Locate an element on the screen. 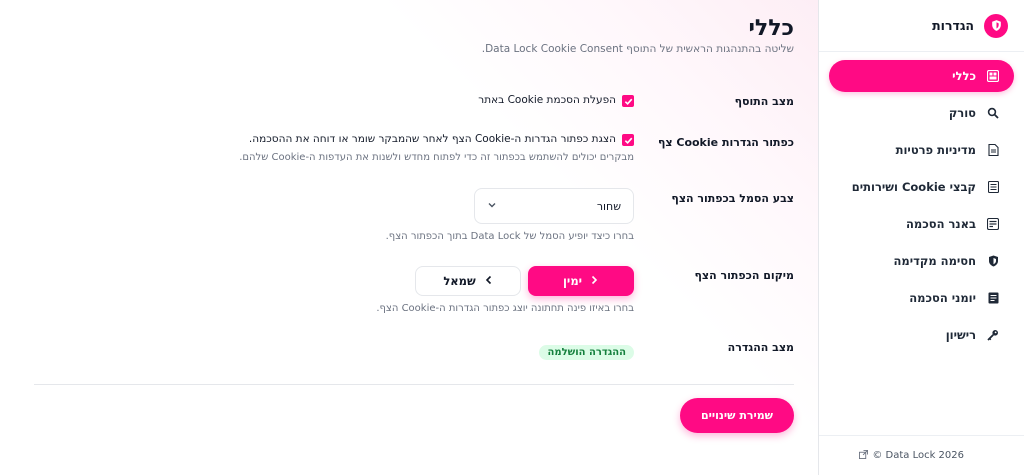 The height and width of the screenshot is (475, 1024). show-floating-button-checkbox is located at coordinates (628, 140).